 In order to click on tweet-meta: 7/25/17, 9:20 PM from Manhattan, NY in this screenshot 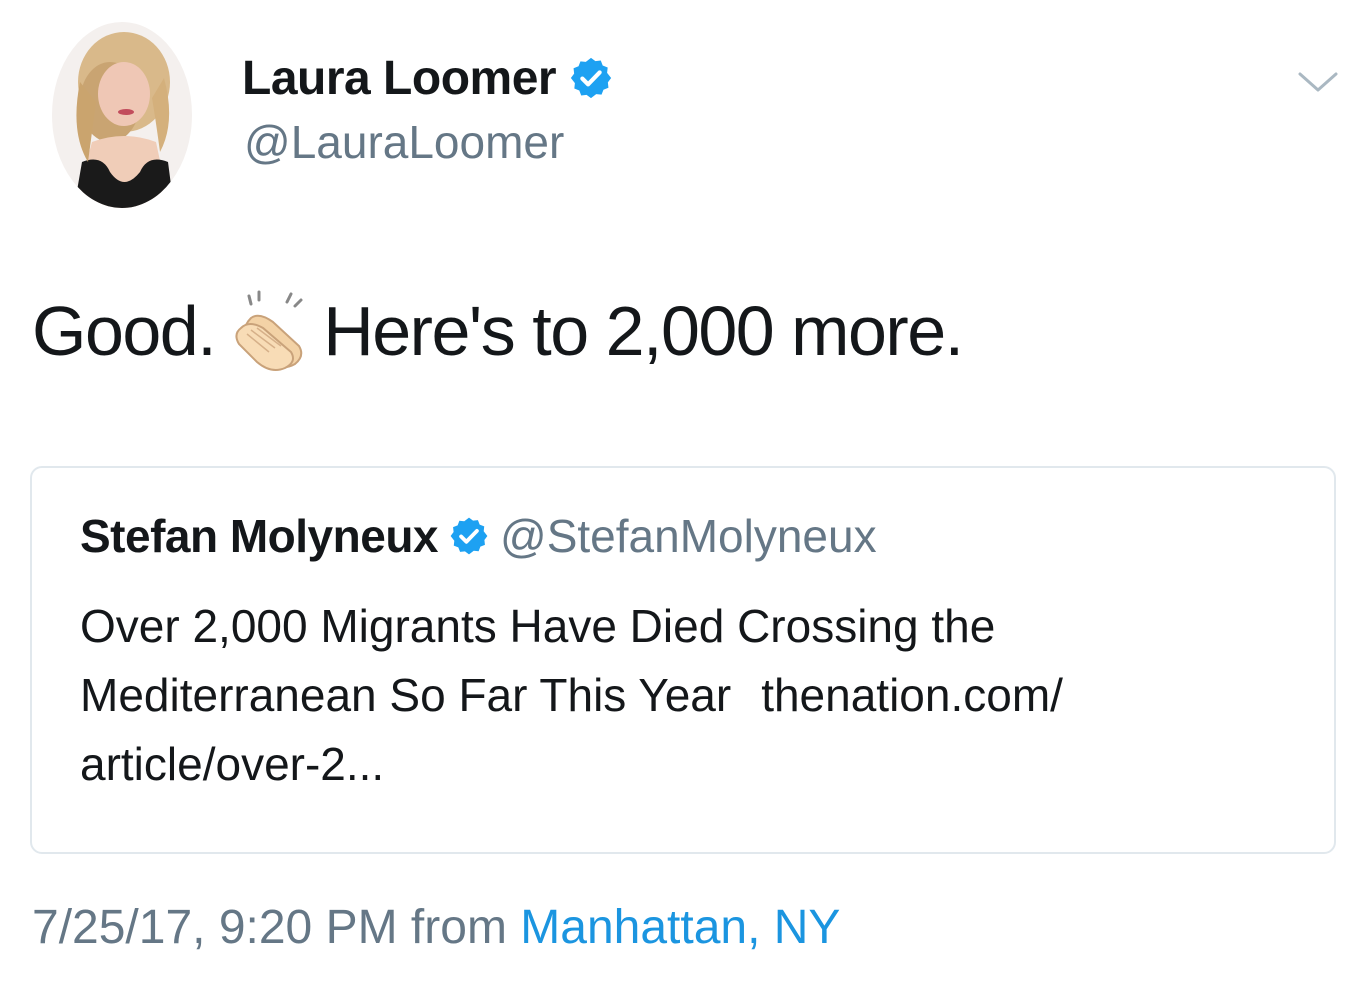, I will do `click(436, 927)`.